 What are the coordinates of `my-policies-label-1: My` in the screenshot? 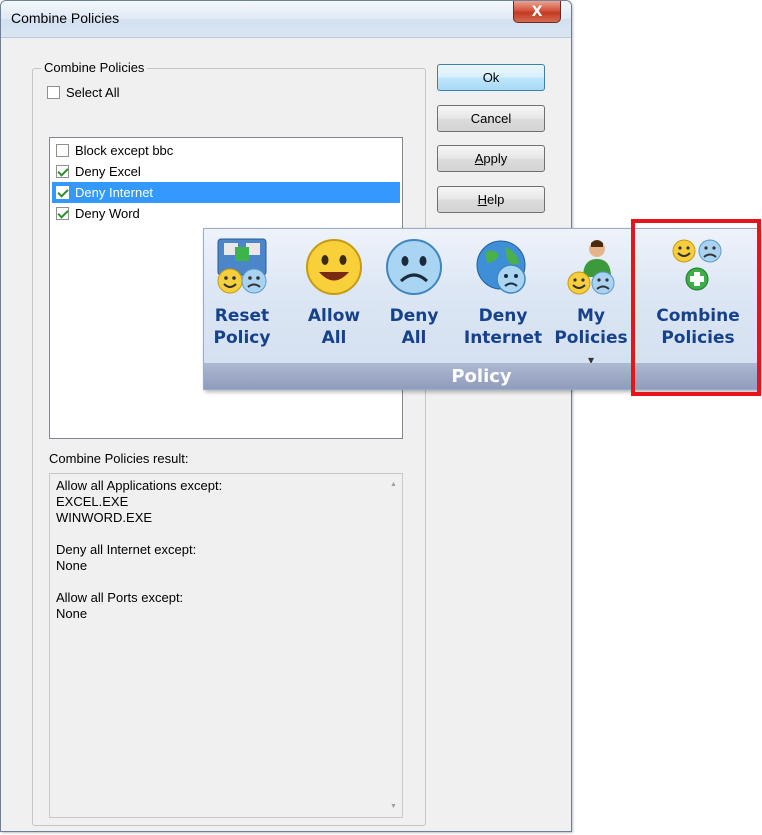 It's located at (590, 316).